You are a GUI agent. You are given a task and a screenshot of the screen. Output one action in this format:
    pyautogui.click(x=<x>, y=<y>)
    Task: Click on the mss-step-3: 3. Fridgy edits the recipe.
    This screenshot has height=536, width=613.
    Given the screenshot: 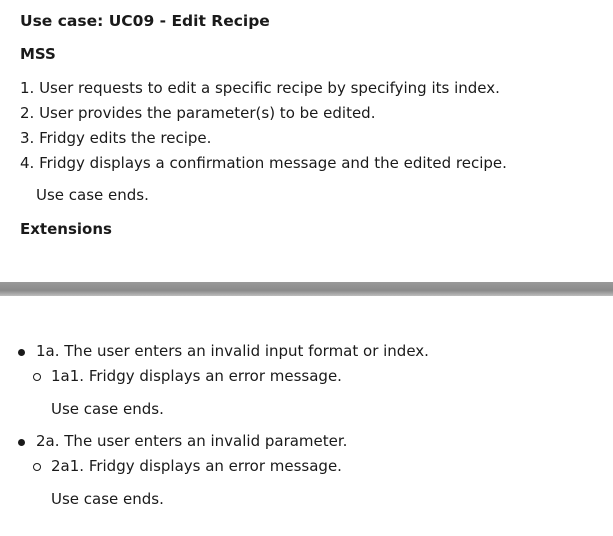 What is the action you would take?
    pyautogui.click(x=116, y=138)
    